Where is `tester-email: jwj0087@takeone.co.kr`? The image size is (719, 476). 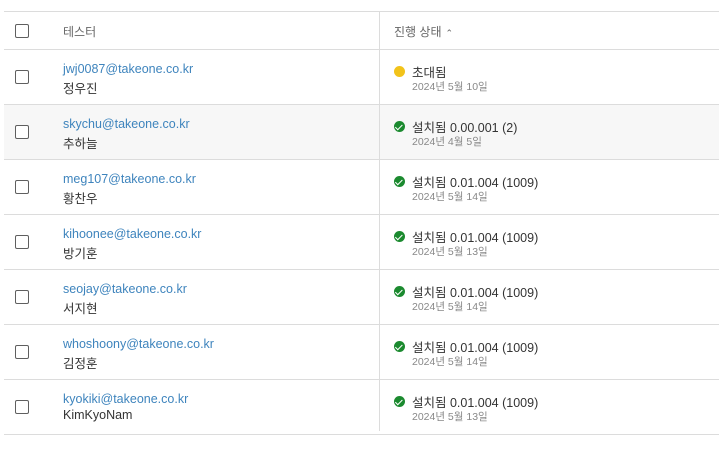
tester-email: jwj0087@takeone.co.kr is located at coordinates (128, 69).